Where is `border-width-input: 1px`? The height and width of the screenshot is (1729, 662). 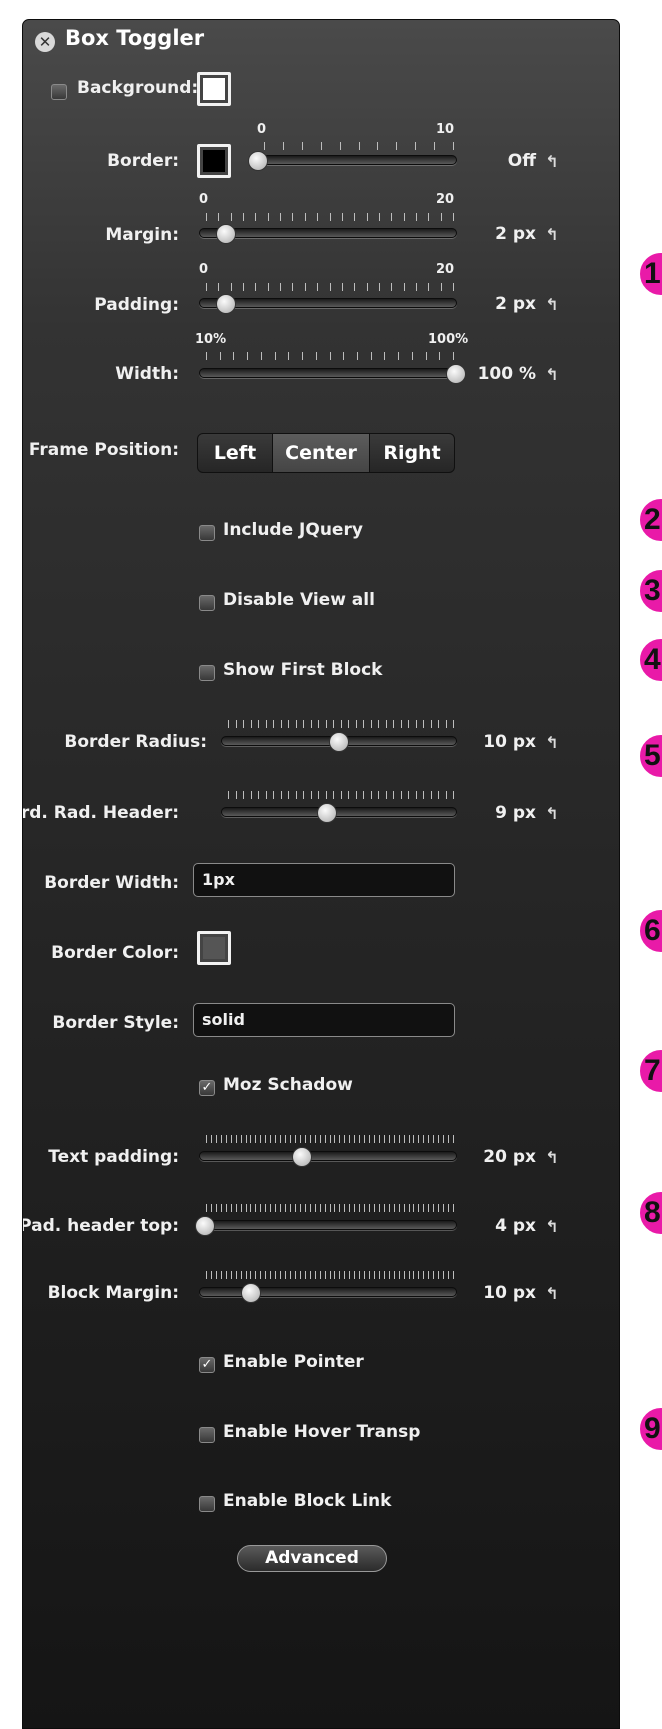
border-width-input: 1px is located at coordinates (324, 880).